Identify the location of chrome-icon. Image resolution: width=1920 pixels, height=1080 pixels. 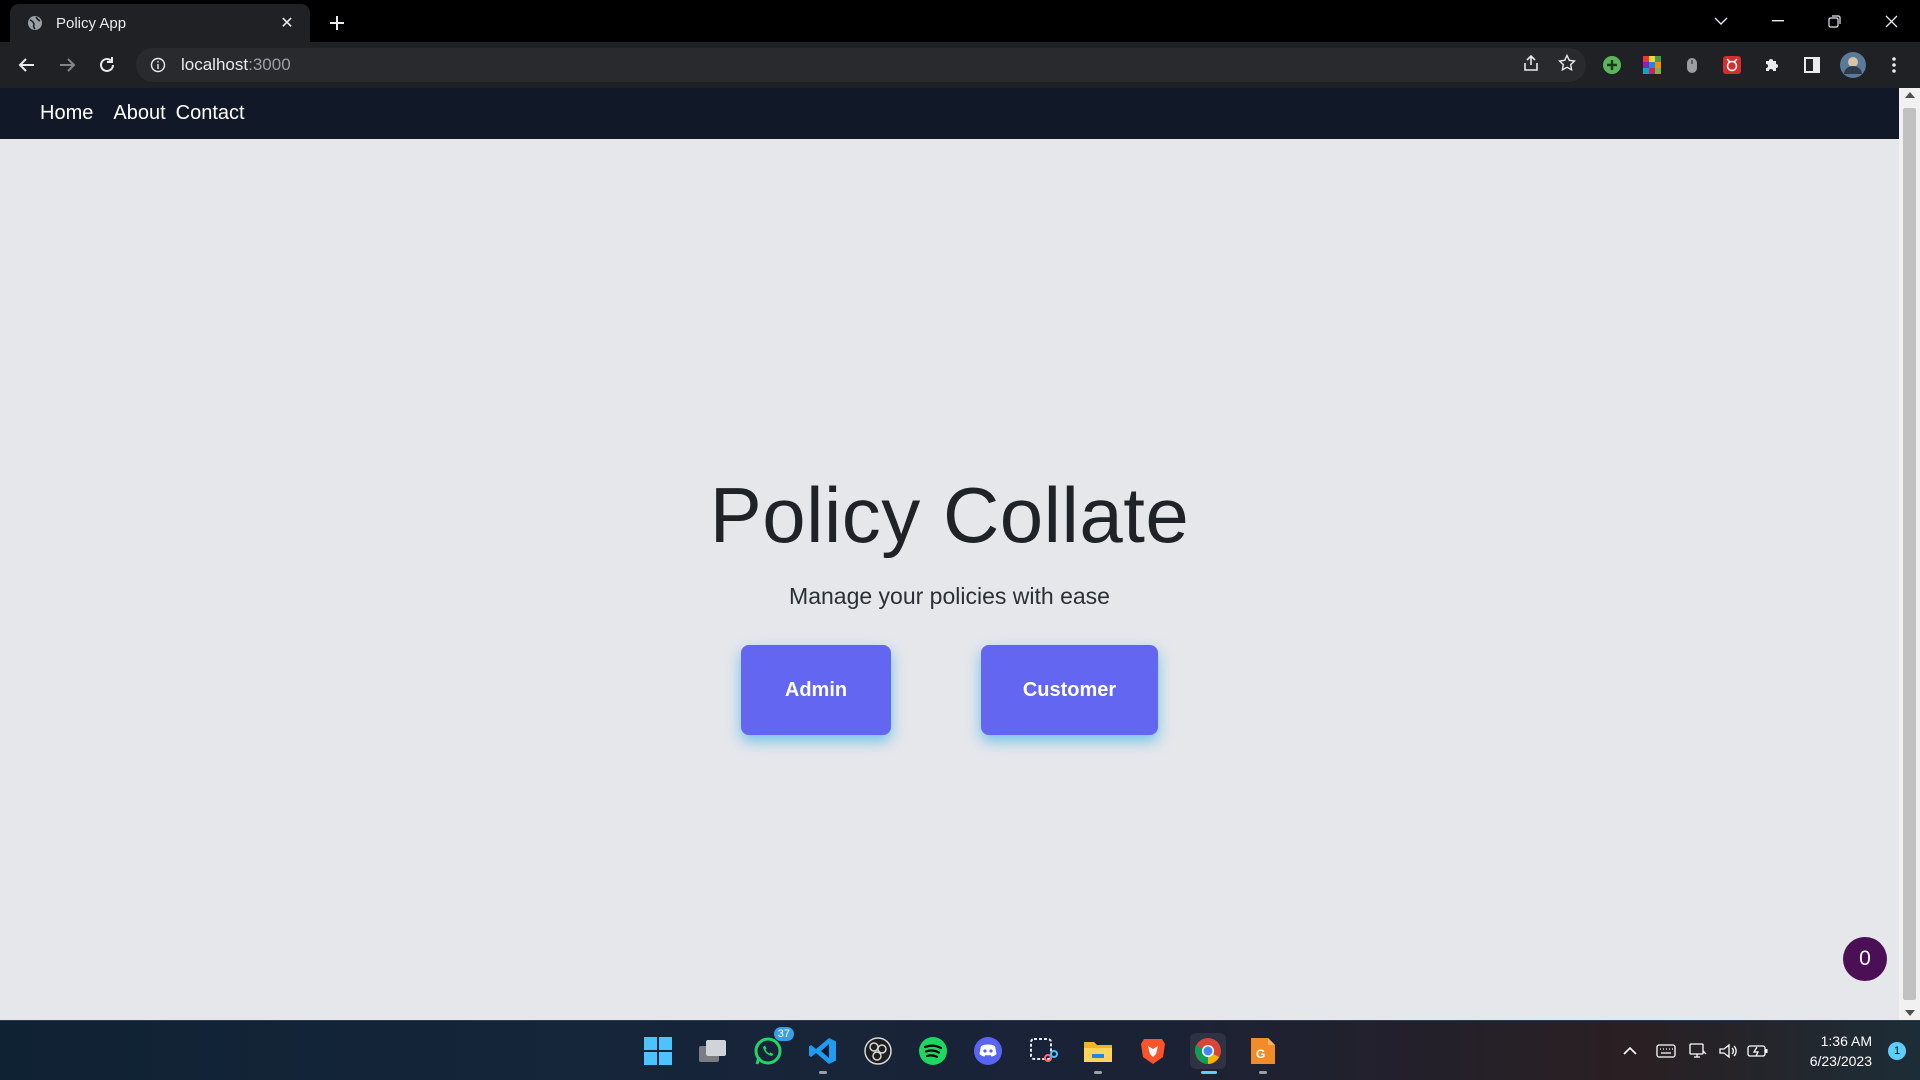
(1208, 1053).